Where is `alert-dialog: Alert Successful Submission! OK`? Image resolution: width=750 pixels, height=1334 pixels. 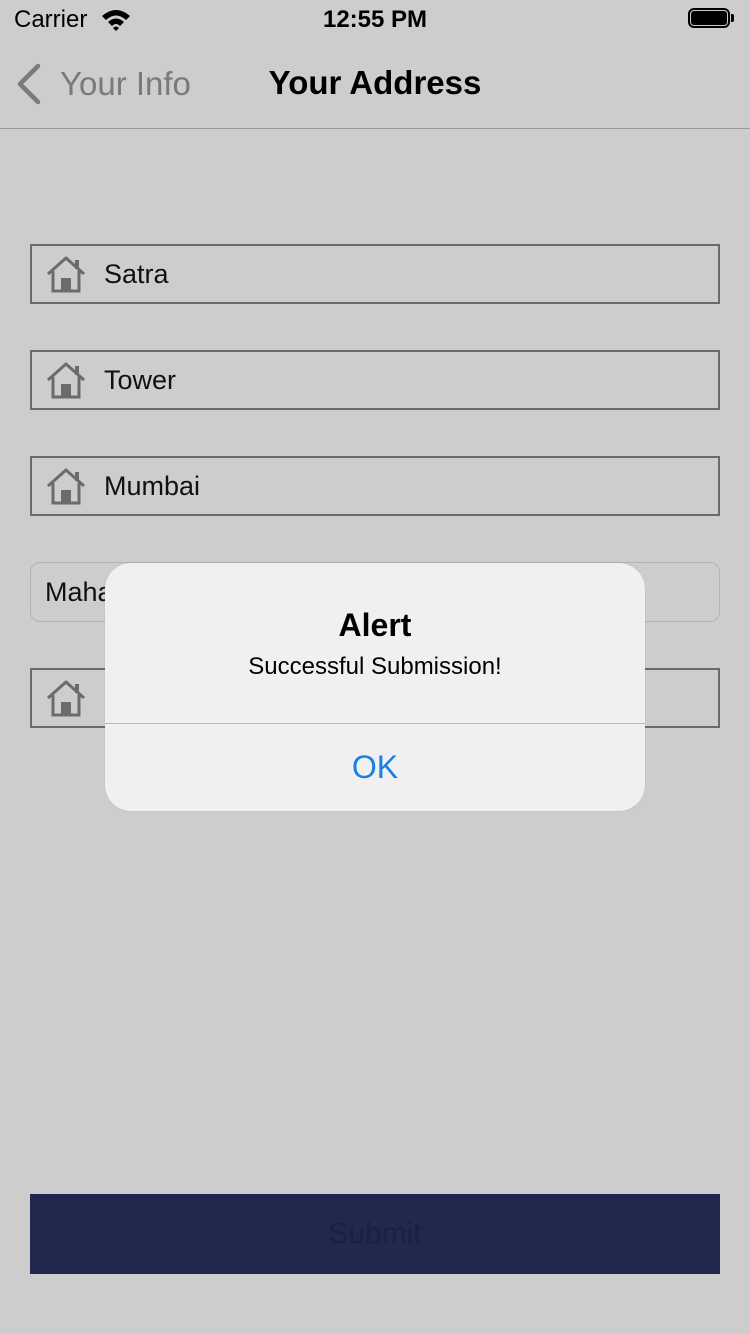
alert-dialog: Alert Successful Submission! OK is located at coordinates (375, 687).